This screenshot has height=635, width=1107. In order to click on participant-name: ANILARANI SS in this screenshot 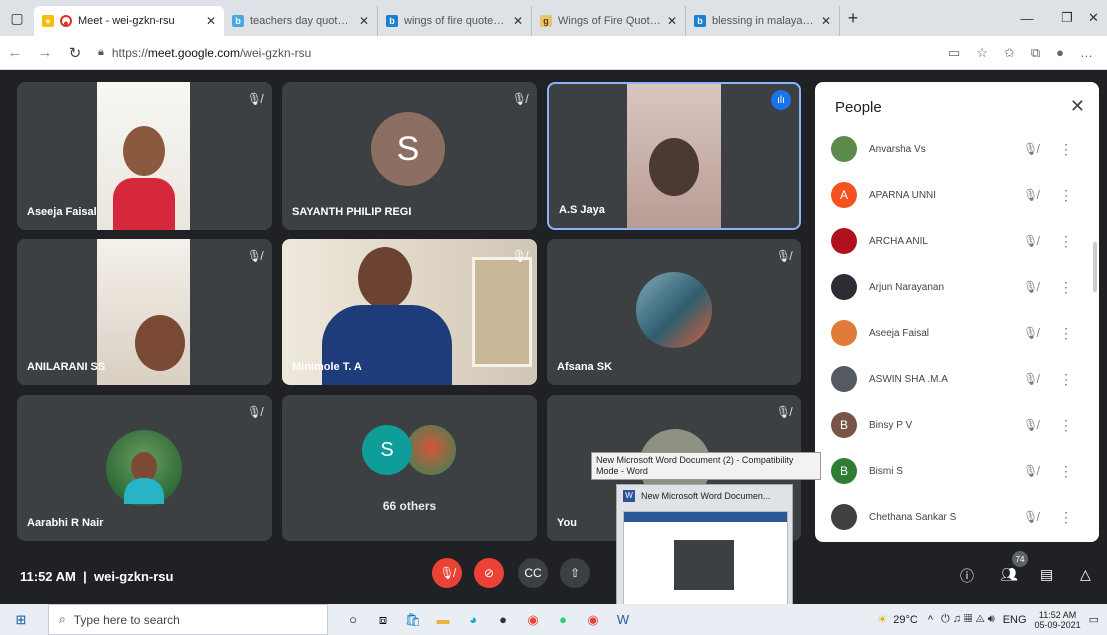, I will do `click(66, 367)`.